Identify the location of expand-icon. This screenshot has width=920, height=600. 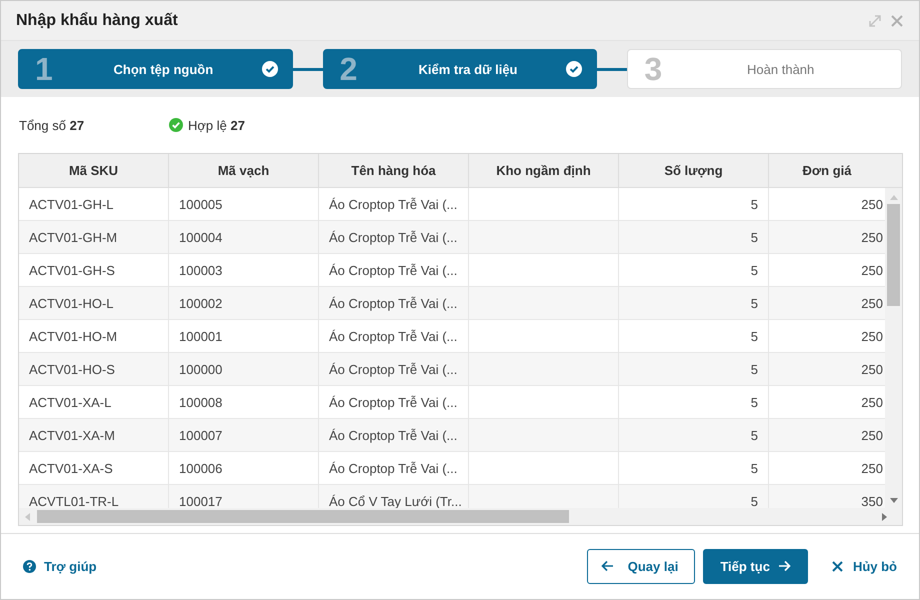
(875, 20).